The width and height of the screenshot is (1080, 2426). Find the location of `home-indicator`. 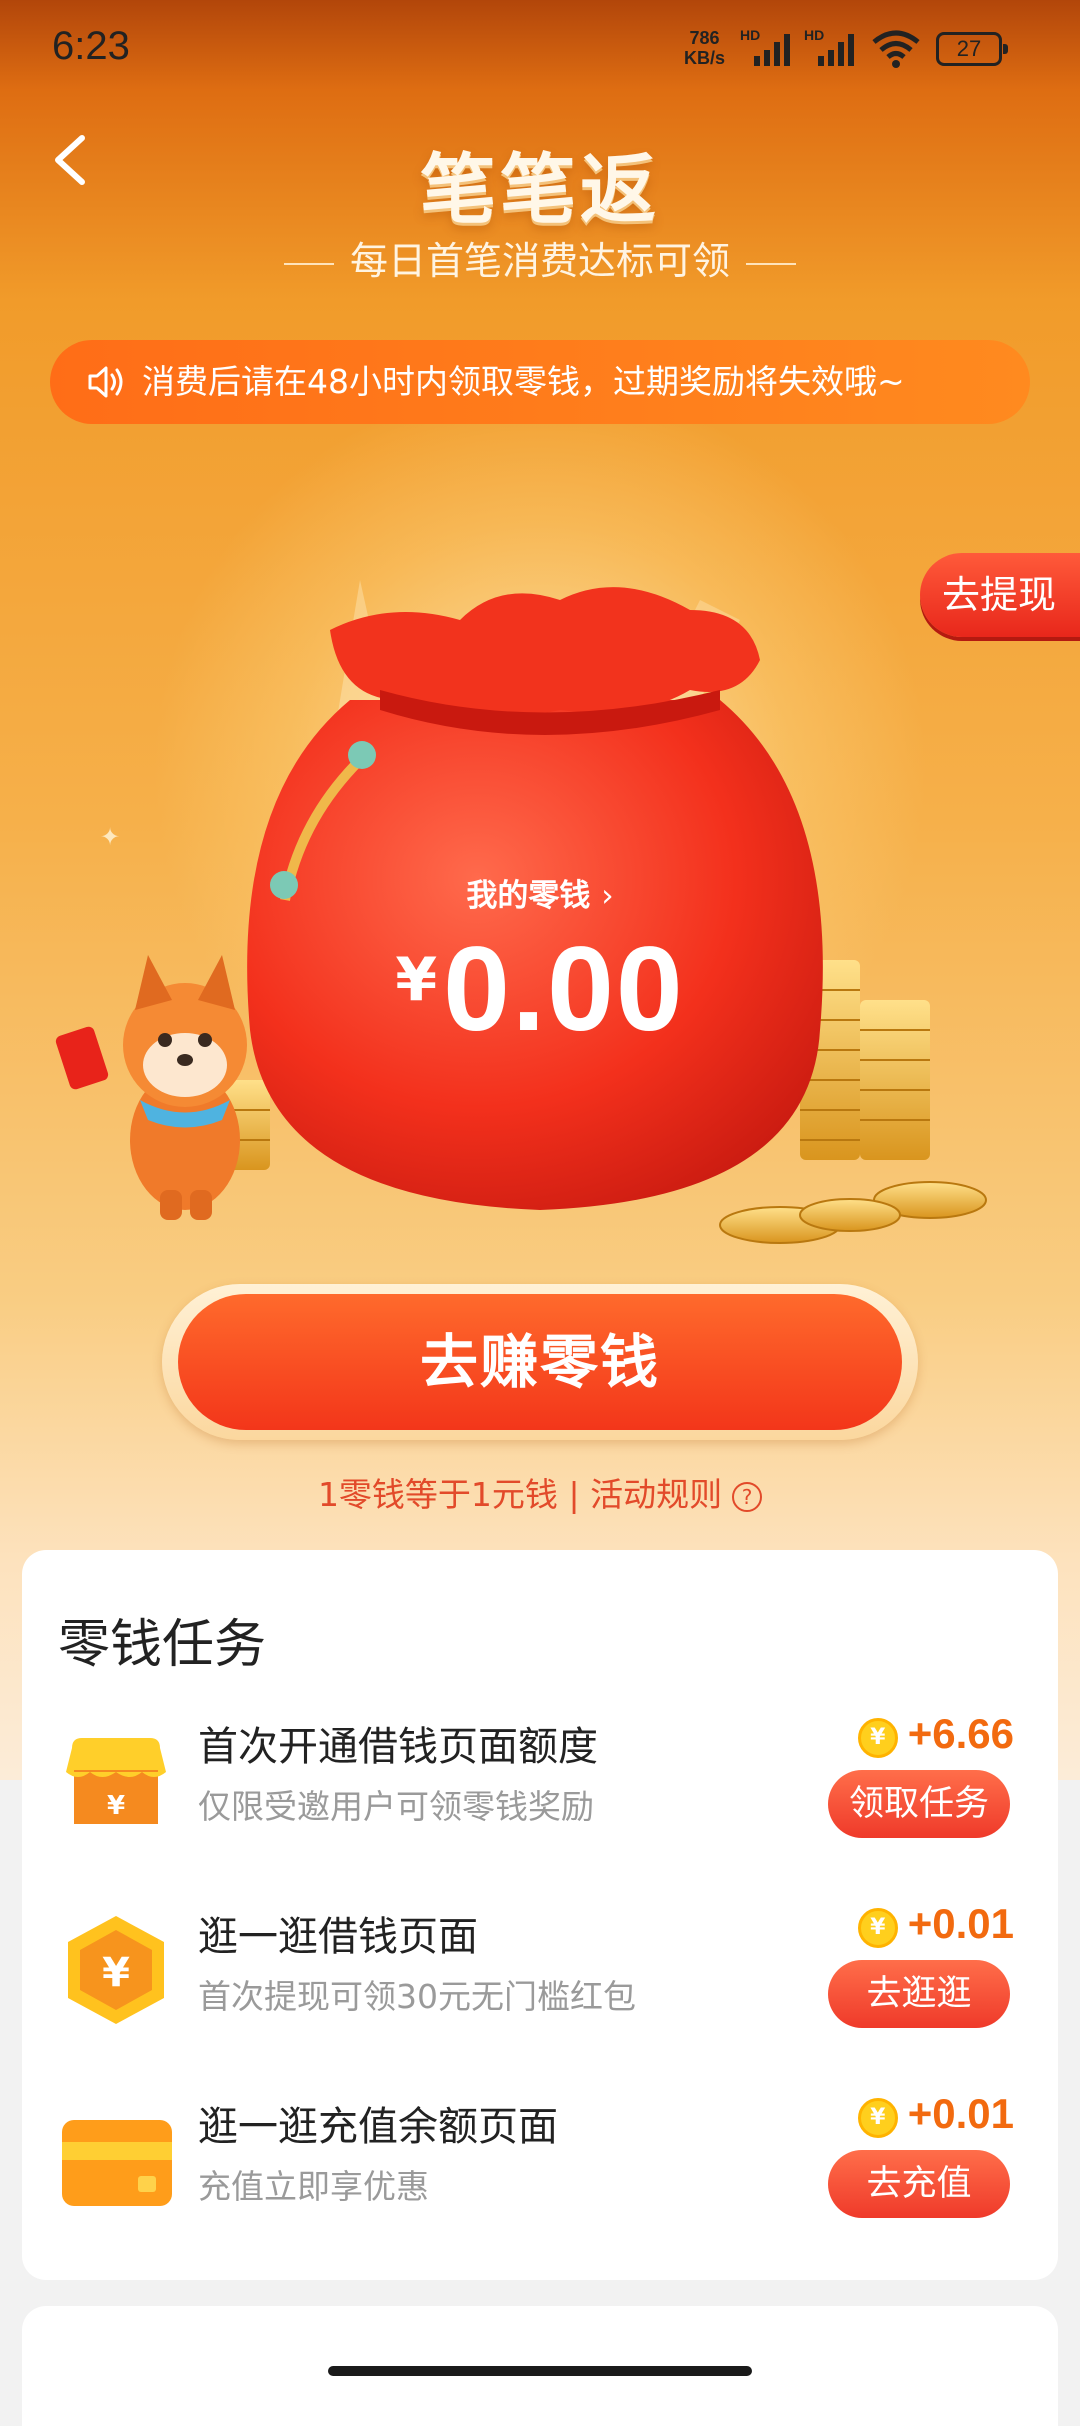

home-indicator is located at coordinates (540, 2371).